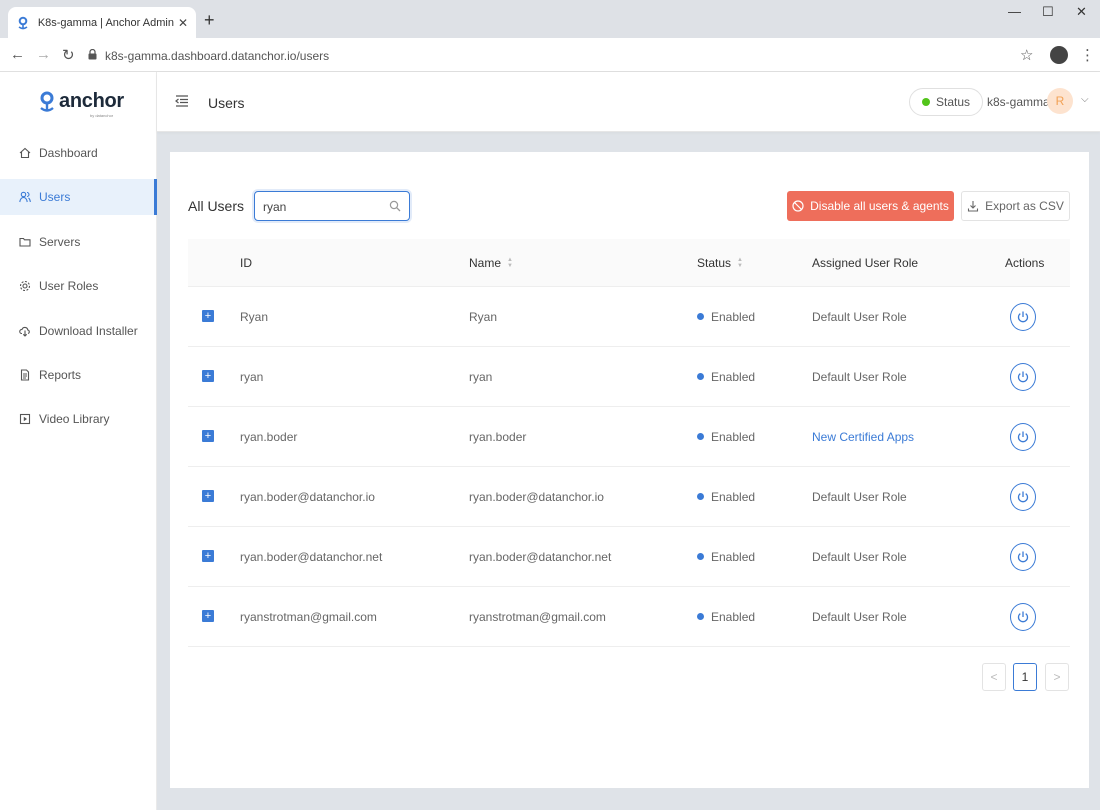 The height and width of the screenshot is (810, 1100). I want to click on sidebar-item-label: Video Library, so click(74, 419).